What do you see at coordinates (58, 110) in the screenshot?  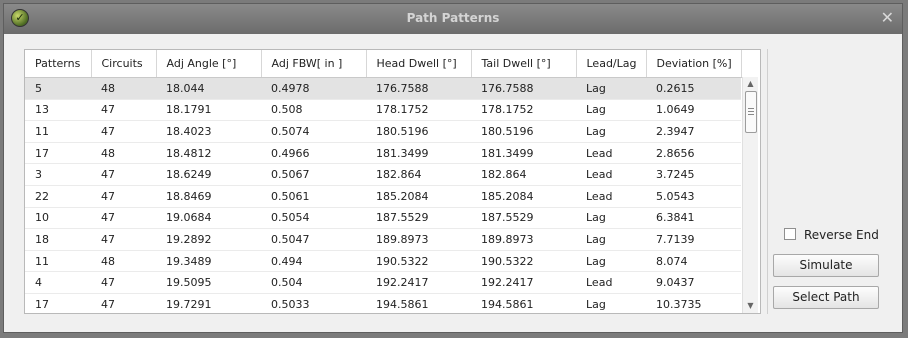 I see `table-cell: 13` at bounding box center [58, 110].